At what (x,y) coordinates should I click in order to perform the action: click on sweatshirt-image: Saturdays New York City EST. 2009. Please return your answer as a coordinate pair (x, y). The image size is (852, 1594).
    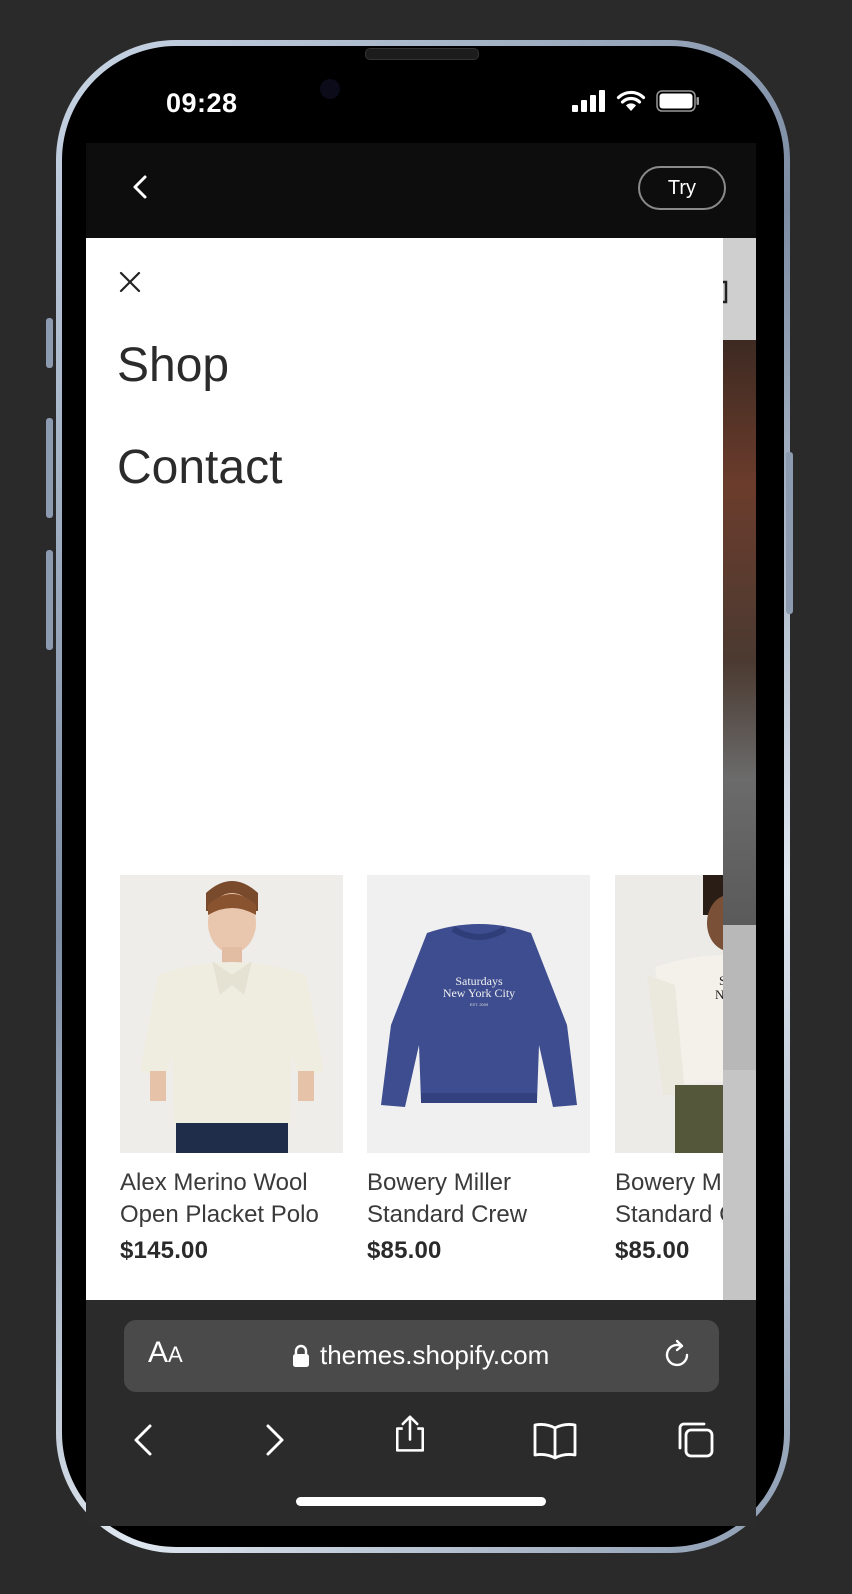
    Looking at the image, I should click on (478, 1014).